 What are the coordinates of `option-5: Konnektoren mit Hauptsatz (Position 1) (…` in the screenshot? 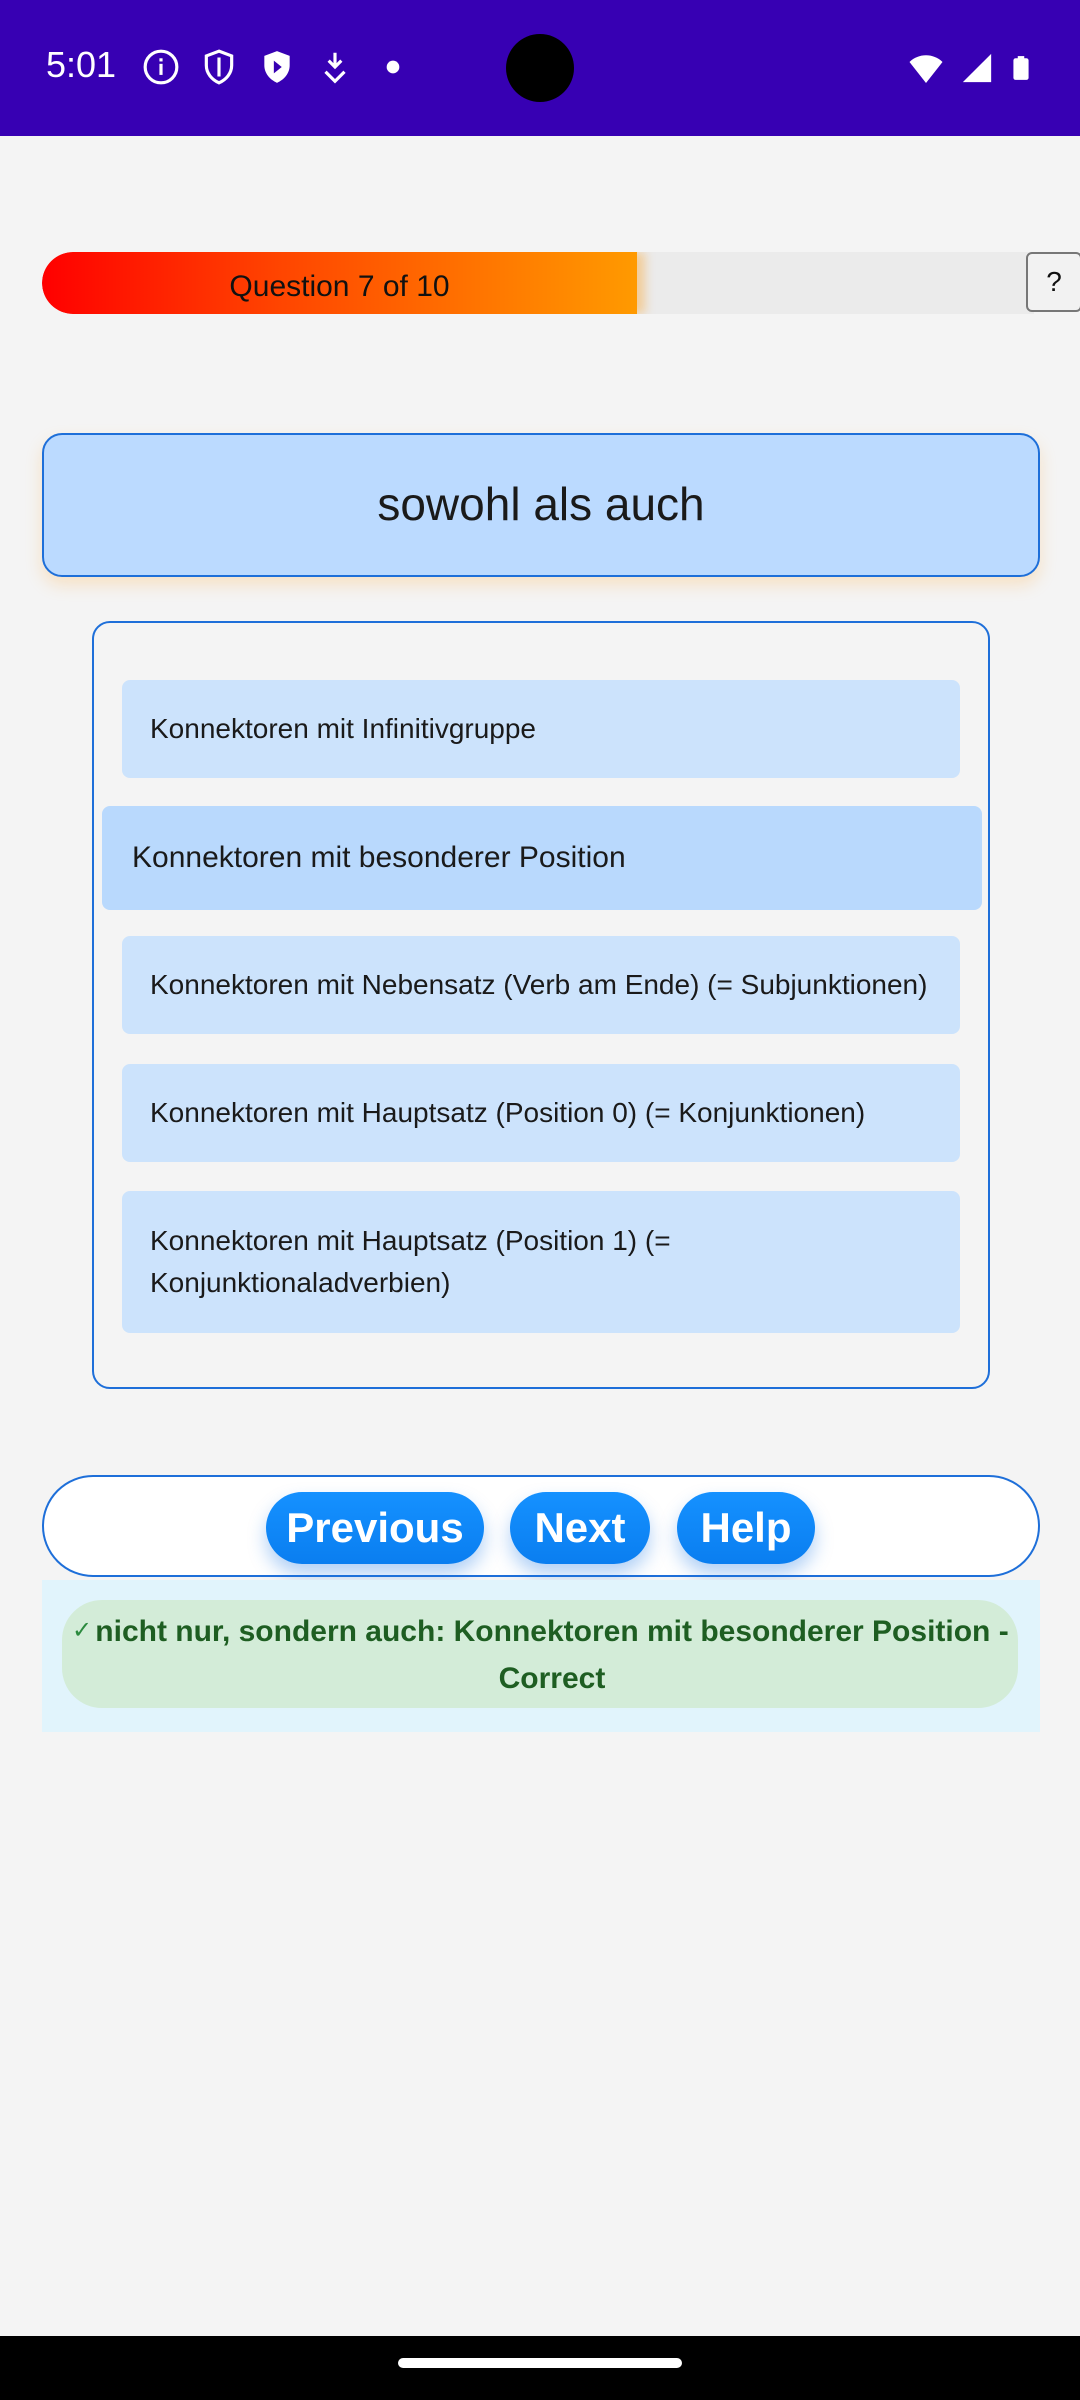 It's located at (541, 1262).